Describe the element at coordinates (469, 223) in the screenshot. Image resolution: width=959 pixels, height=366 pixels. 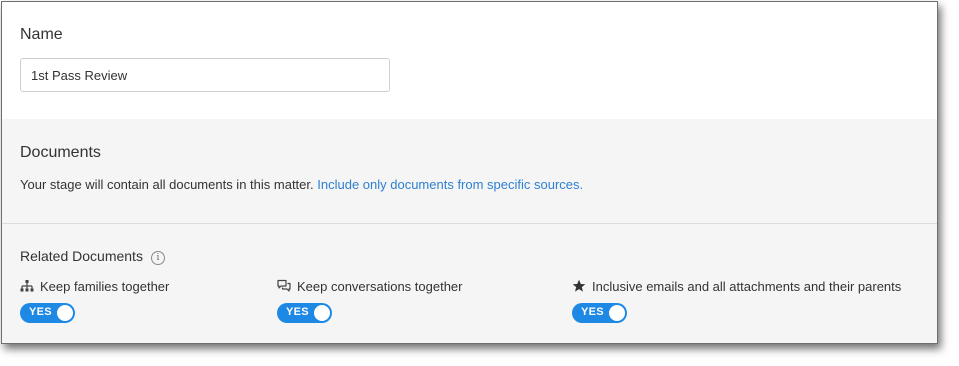
I see `section-divider` at that location.